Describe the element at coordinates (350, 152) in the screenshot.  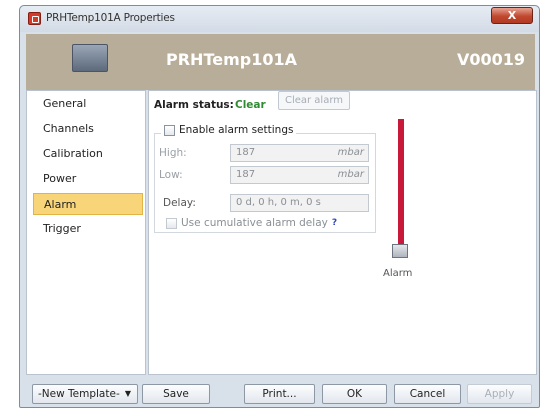
I see `high-unit: mbar` at that location.